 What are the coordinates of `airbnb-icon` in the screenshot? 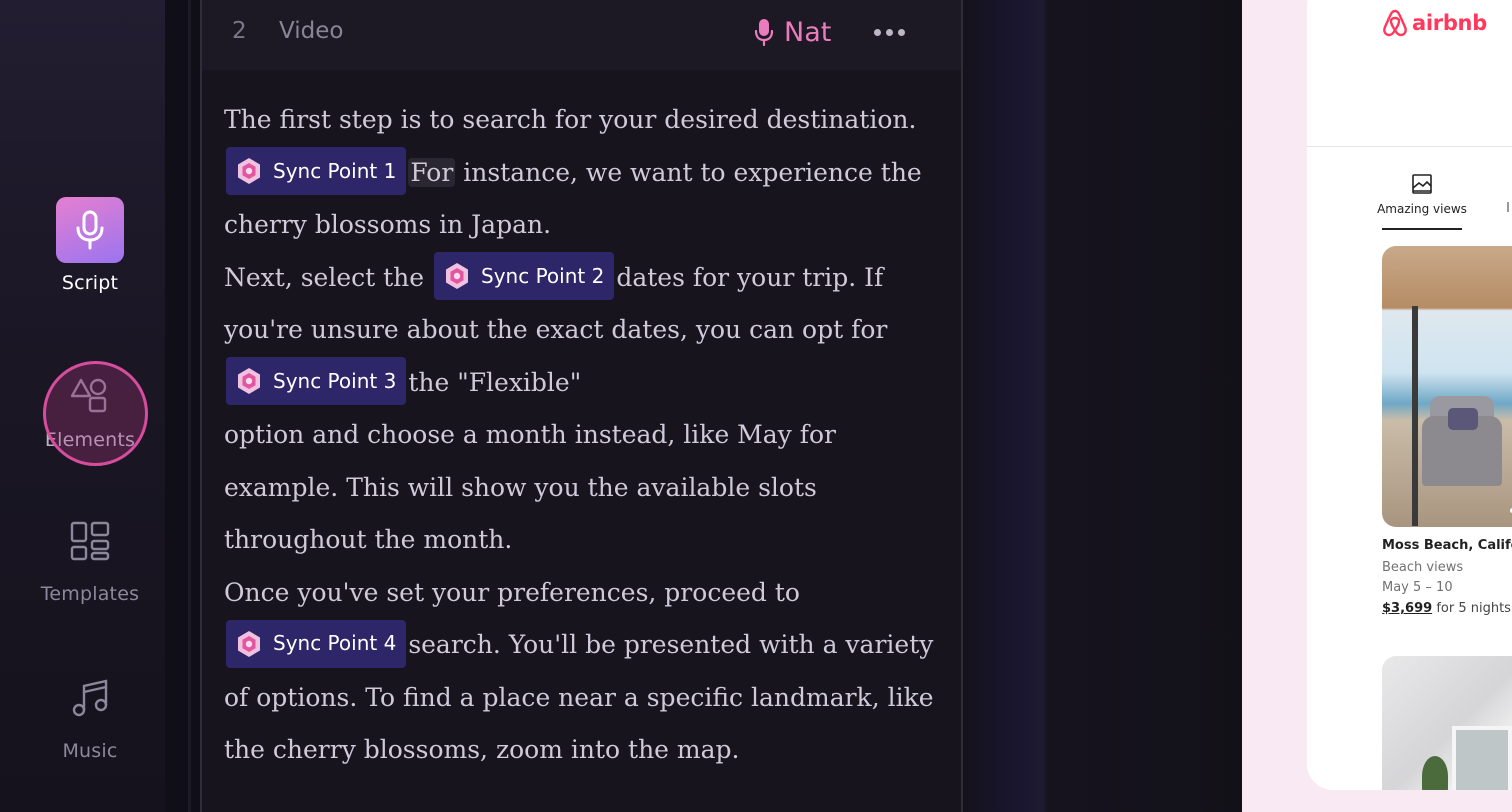 It's located at (1395, 23).